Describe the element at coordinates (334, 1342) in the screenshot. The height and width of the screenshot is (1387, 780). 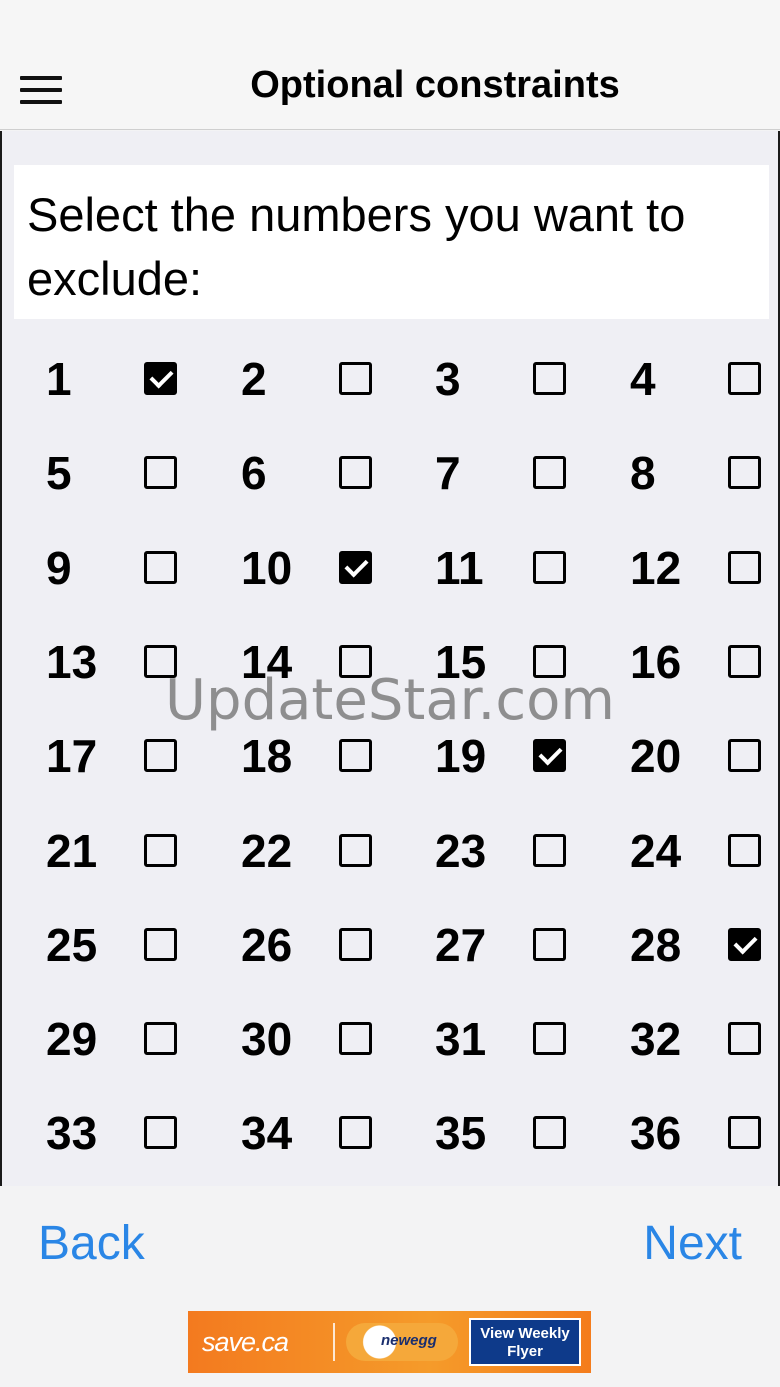
I see `ad-divider` at that location.